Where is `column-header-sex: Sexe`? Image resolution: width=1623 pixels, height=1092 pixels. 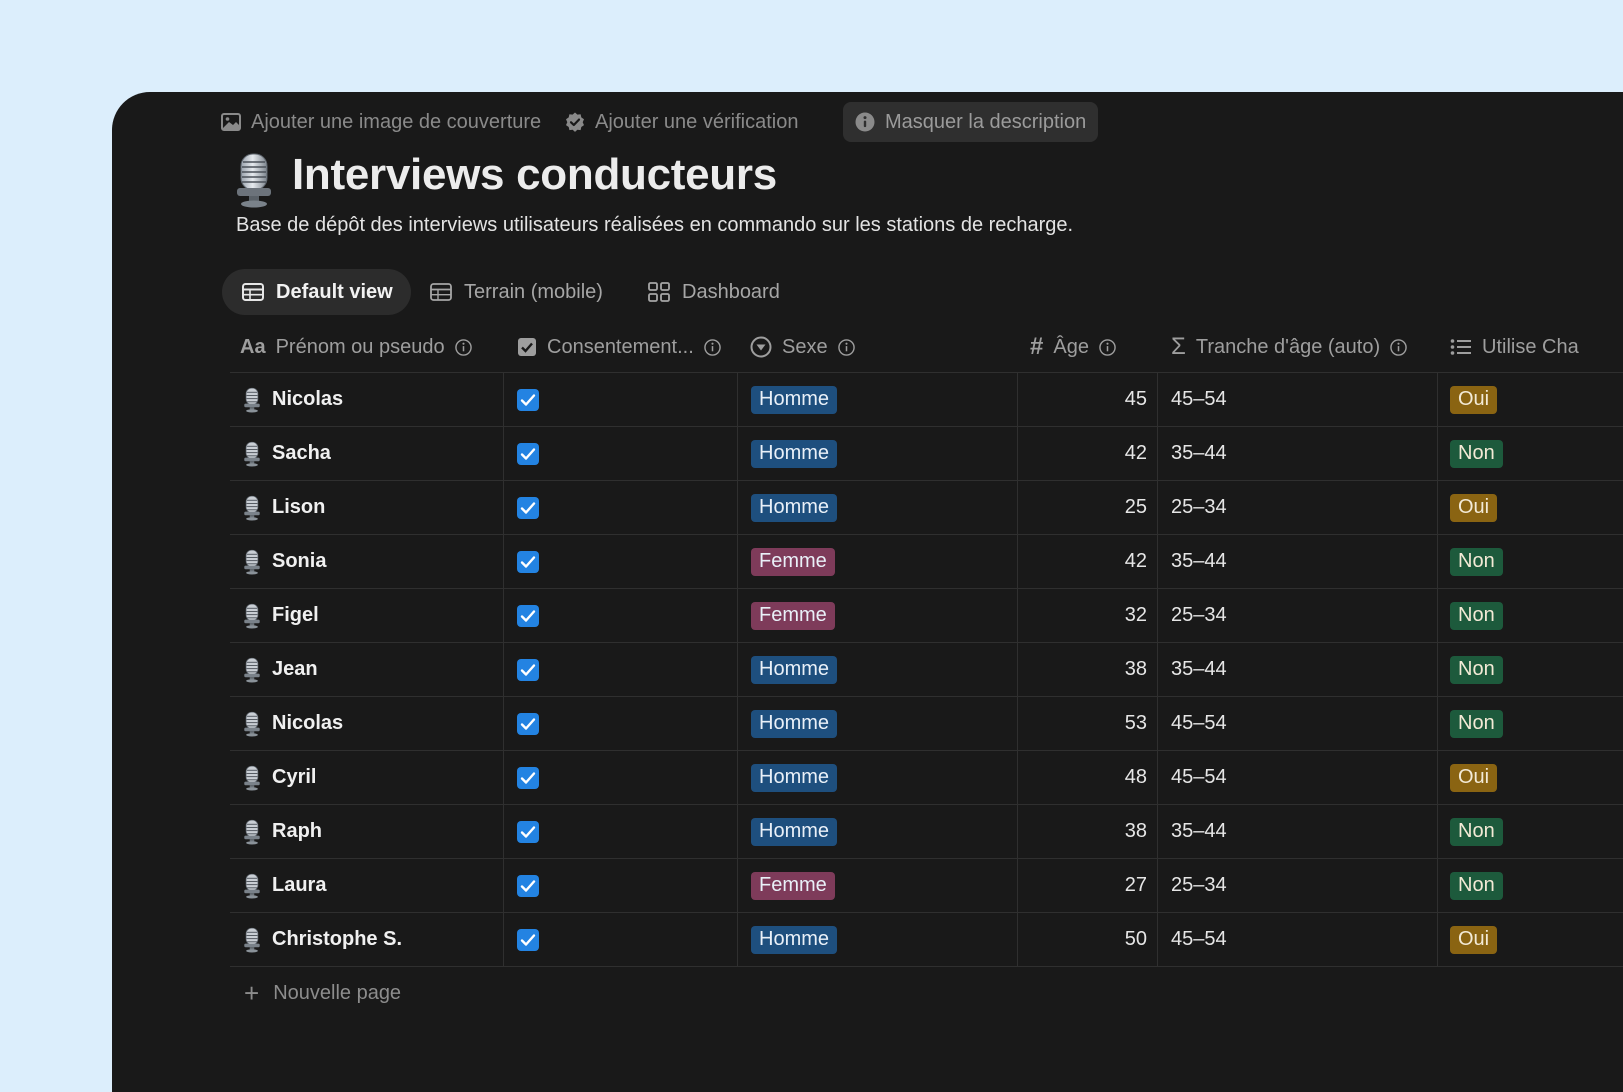
column-header-sex: Sexe is located at coordinates (802, 347).